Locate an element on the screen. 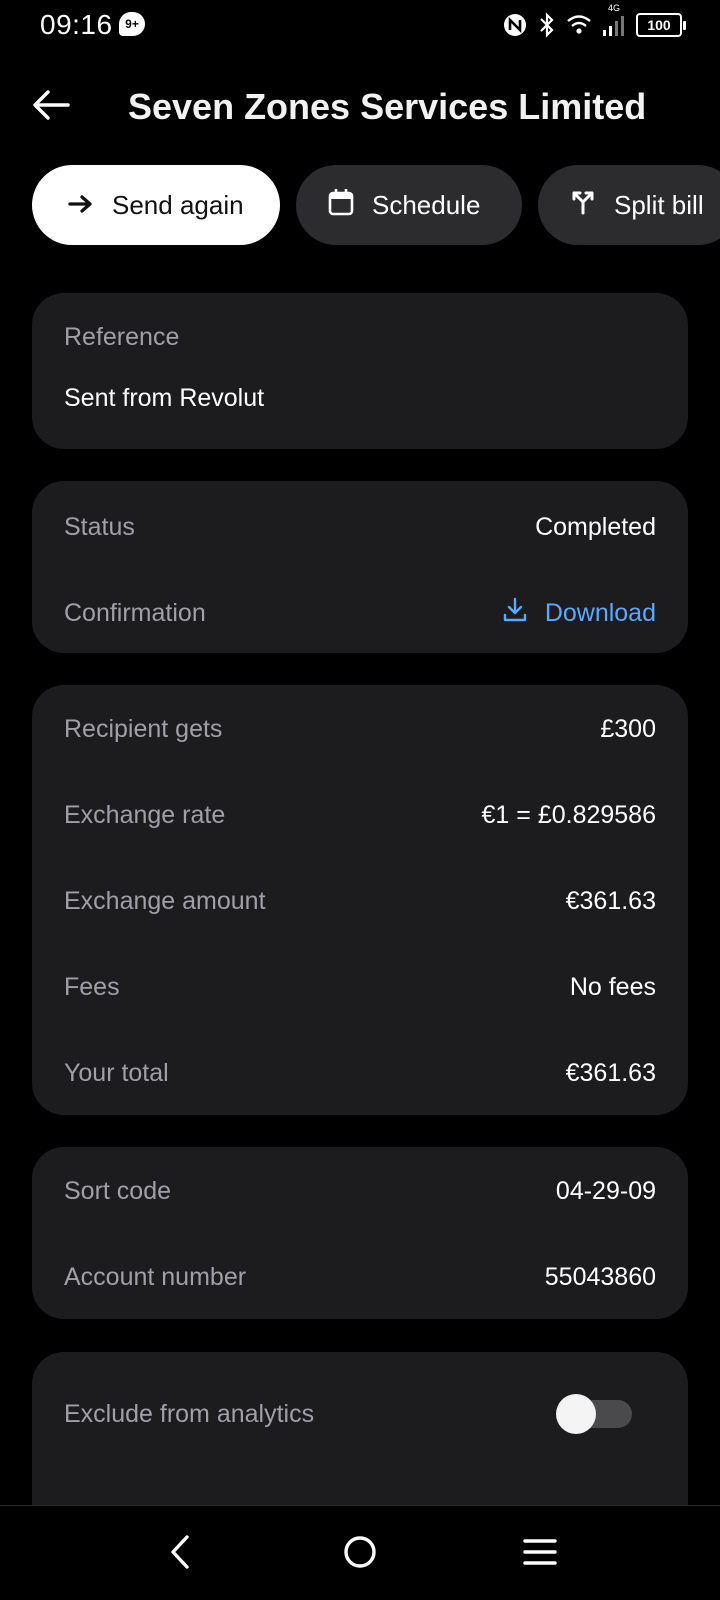  reference-label: Reference is located at coordinates (122, 337).